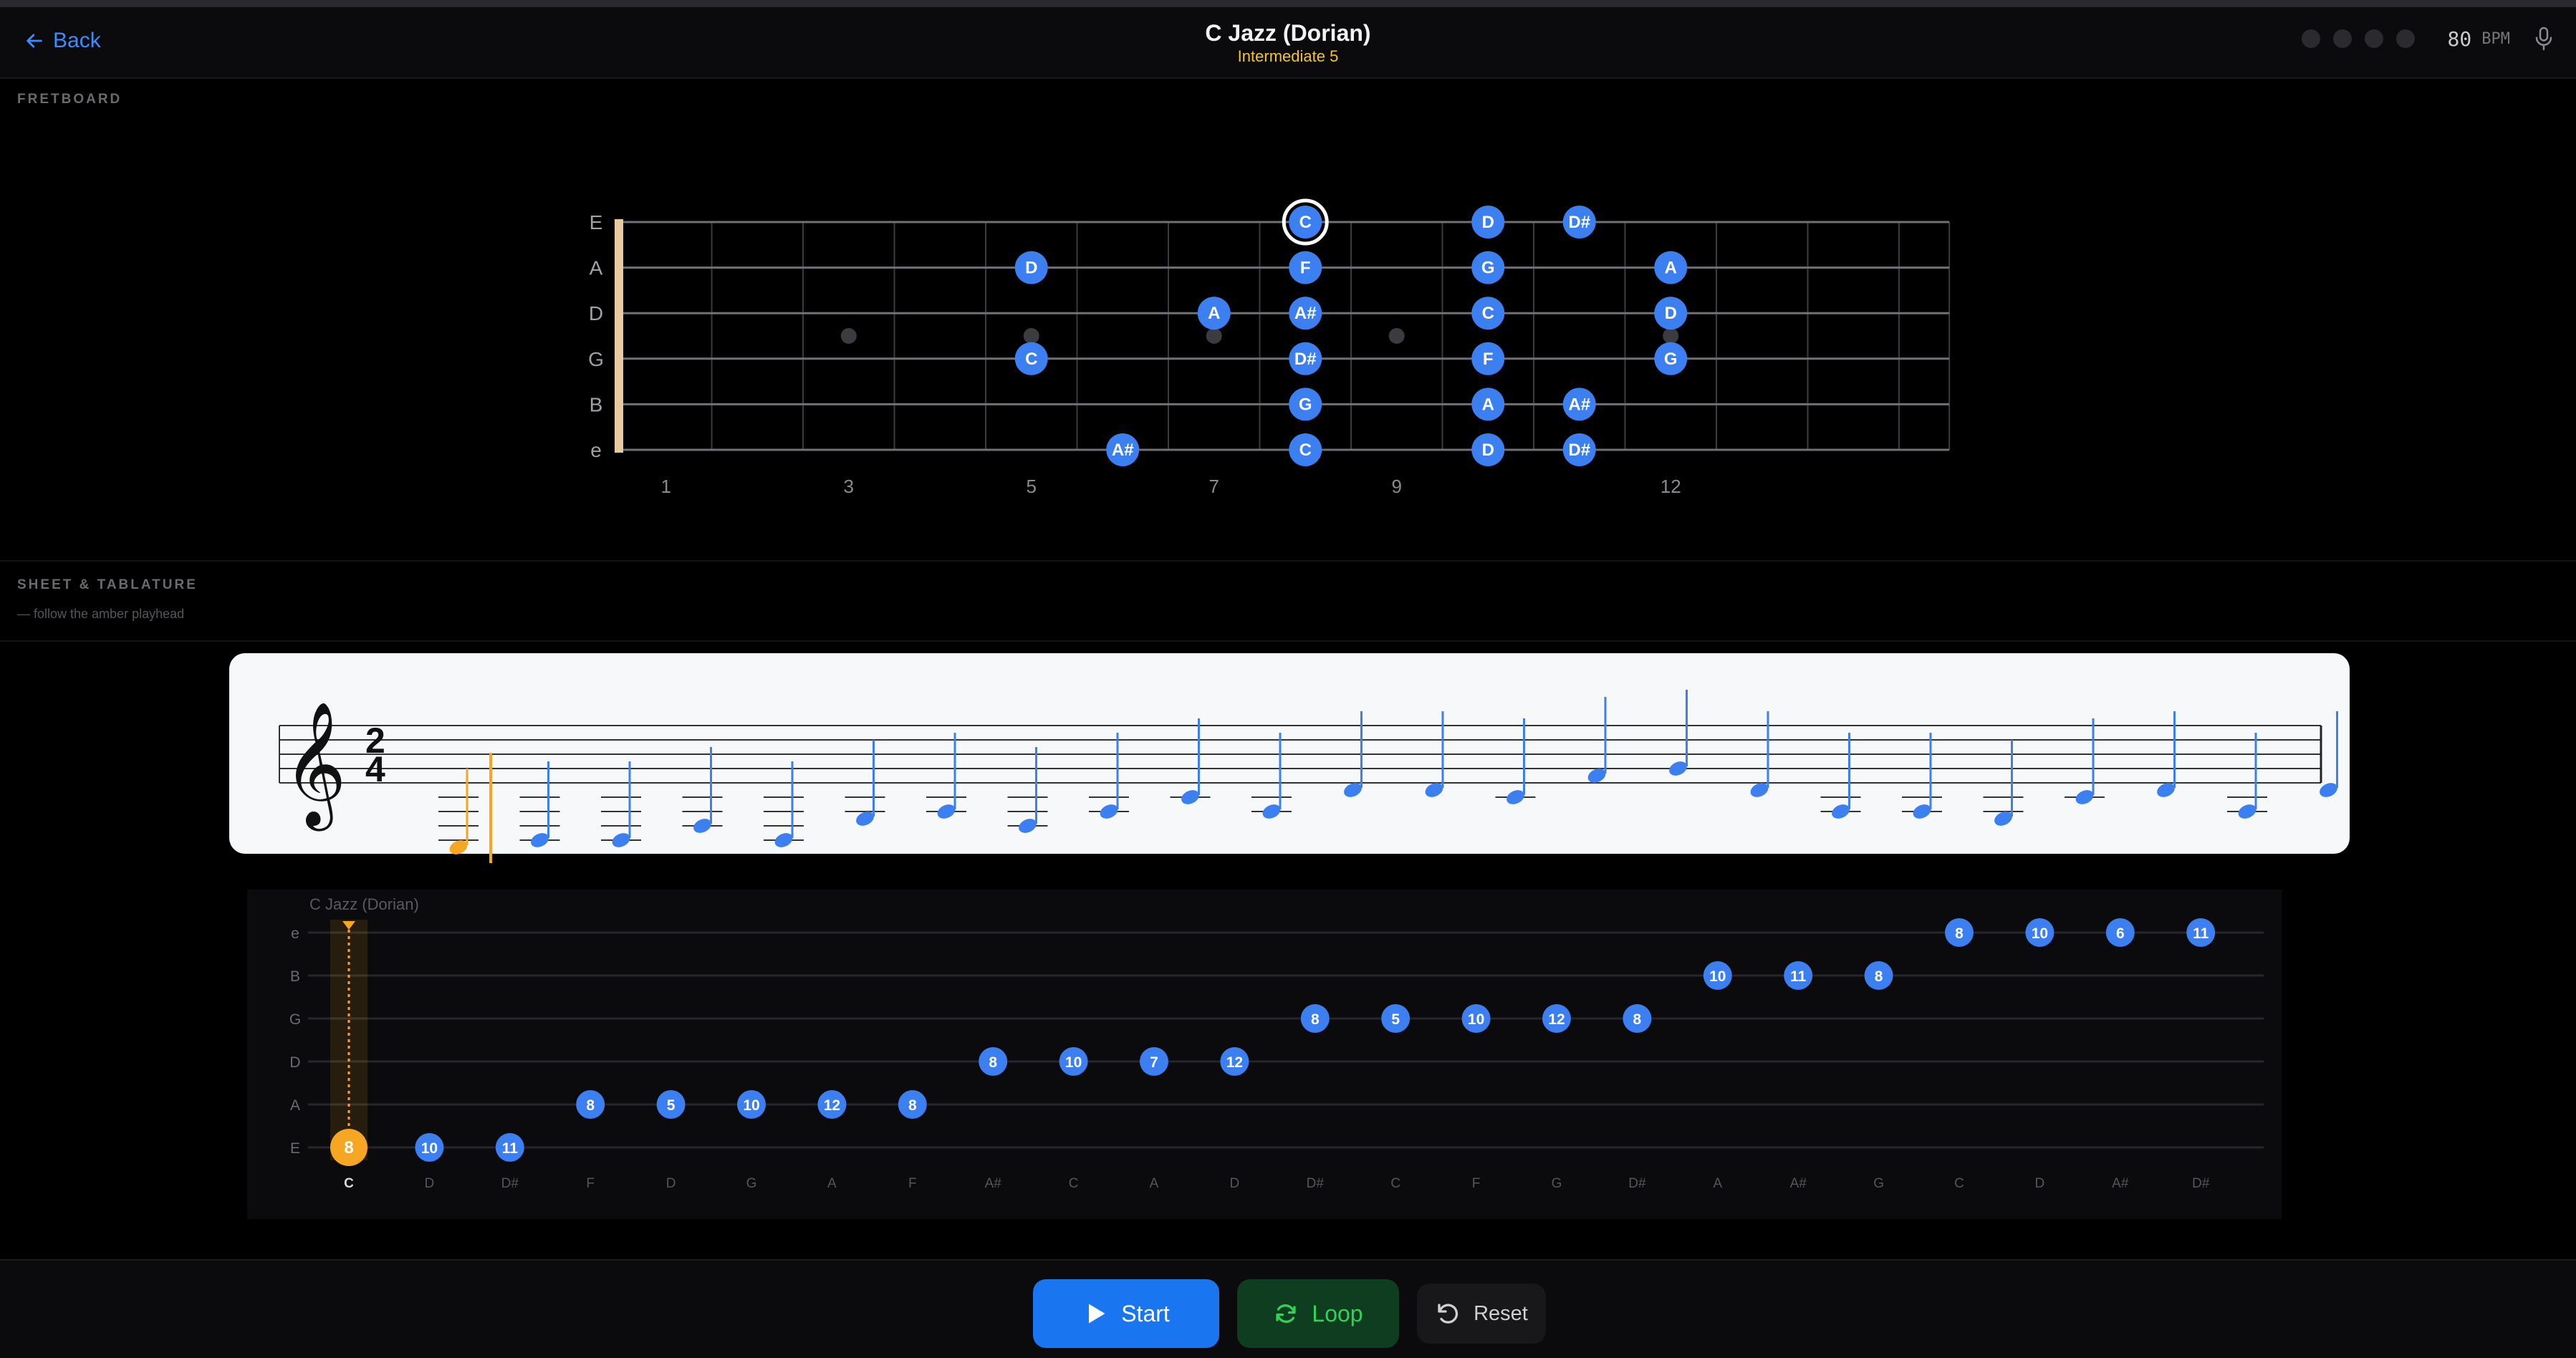 Image resolution: width=2576 pixels, height=1358 pixels. I want to click on bpm-value: 80, so click(2460, 39).